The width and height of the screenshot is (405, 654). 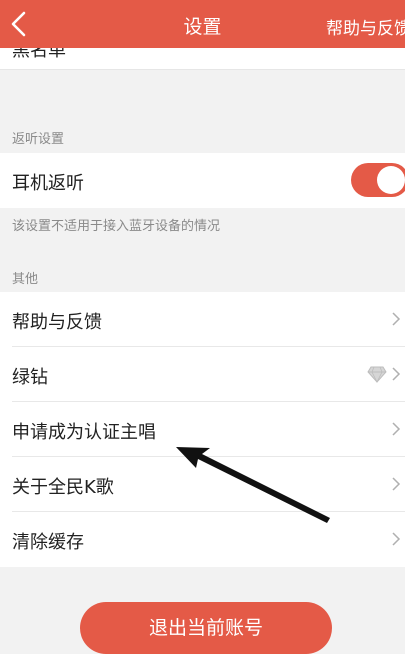 What do you see at coordinates (365, 26) in the screenshot?
I see `help-feedback-nav-link: 帮助与反馈` at bounding box center [365, 26].